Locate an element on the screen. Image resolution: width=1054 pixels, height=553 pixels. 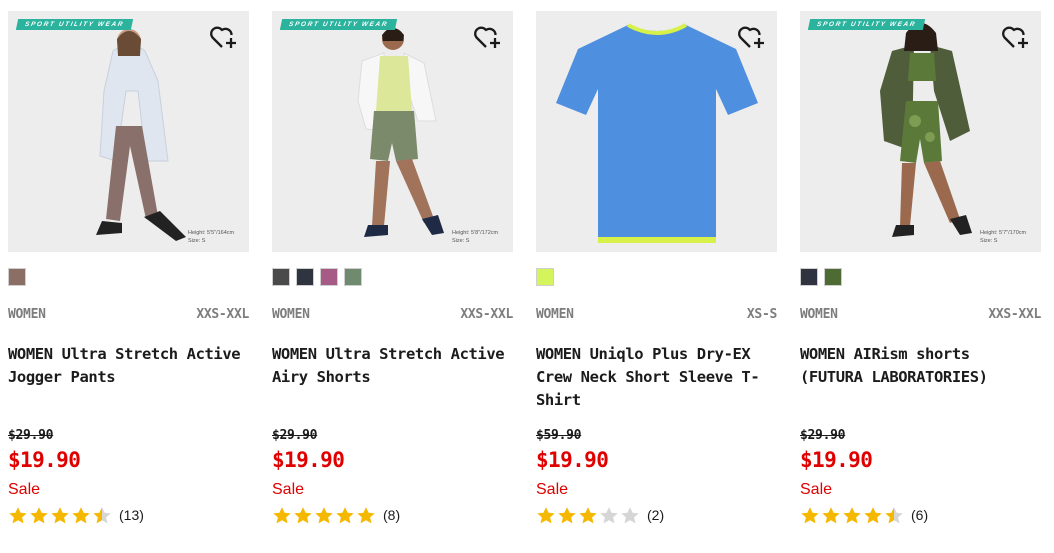
review-count: (6) is located at coordinates (920, 515).